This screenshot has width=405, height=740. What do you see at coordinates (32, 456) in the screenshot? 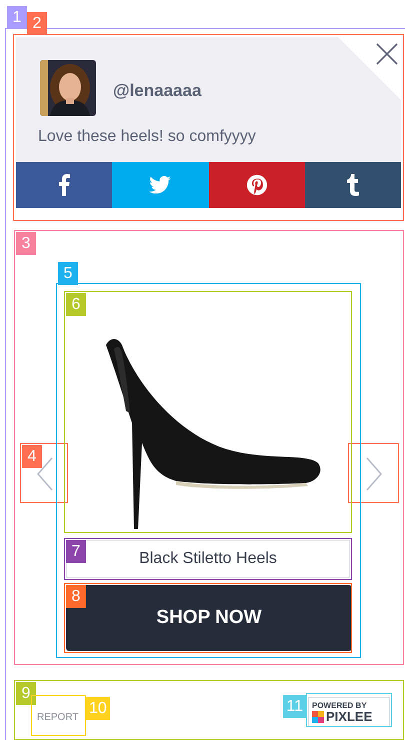
I see `annotation-tag: 4` at bounding box center [32, 456].